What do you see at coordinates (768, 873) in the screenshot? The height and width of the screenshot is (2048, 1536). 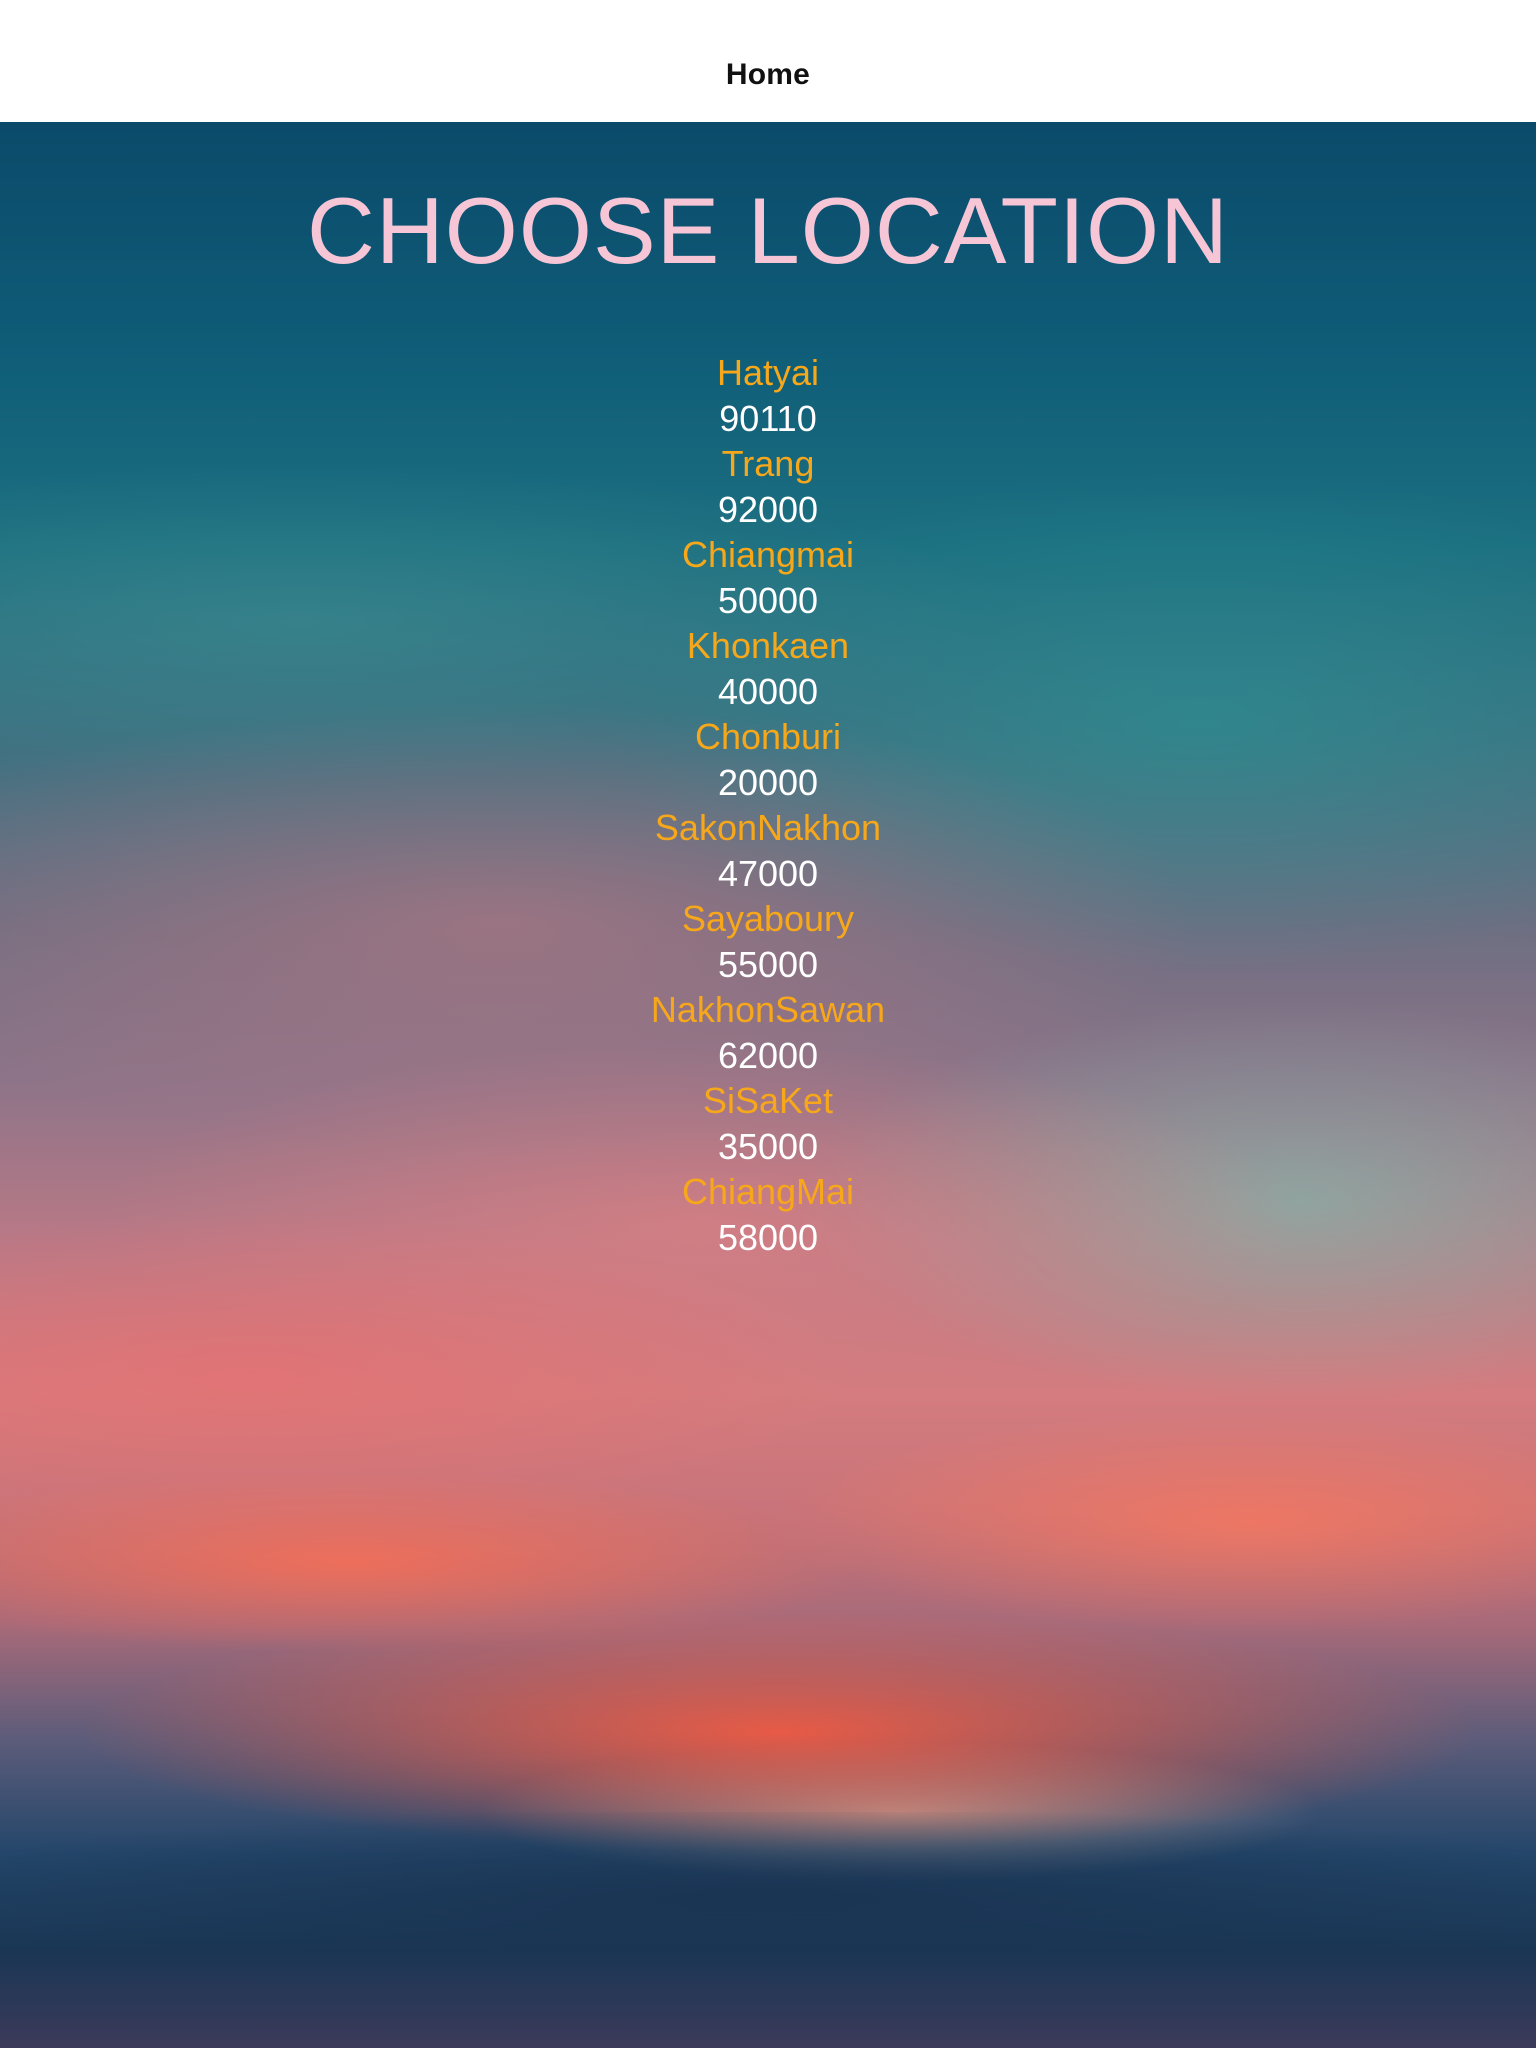 I see `location-zip: 47000` at bounding box center [768, 873].